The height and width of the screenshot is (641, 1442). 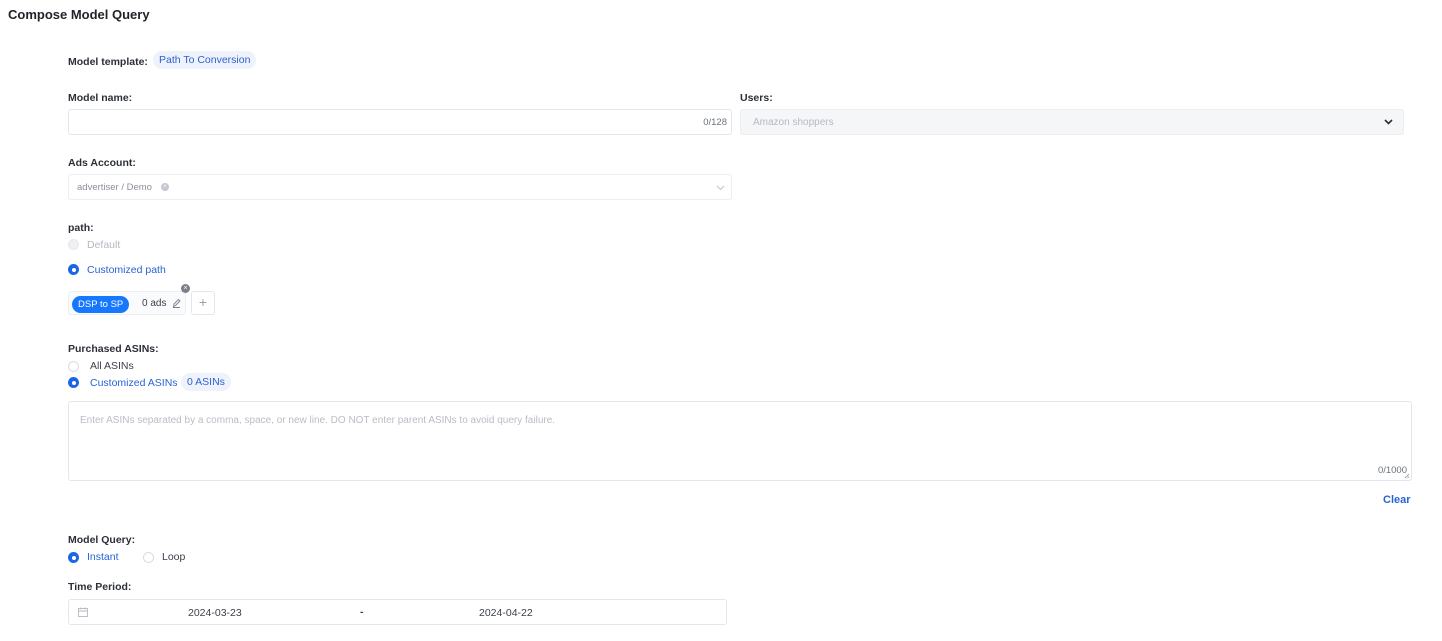 I want to click on asins-counter: 0/1000, so click(x=1392, y=470).